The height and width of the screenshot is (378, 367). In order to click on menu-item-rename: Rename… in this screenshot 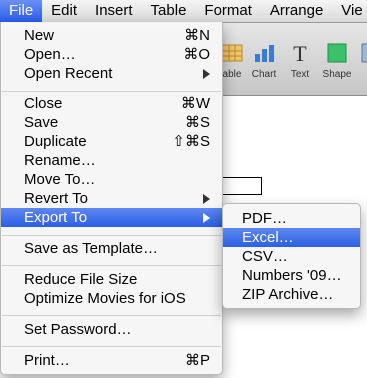, I will do `click(111, 160)`.